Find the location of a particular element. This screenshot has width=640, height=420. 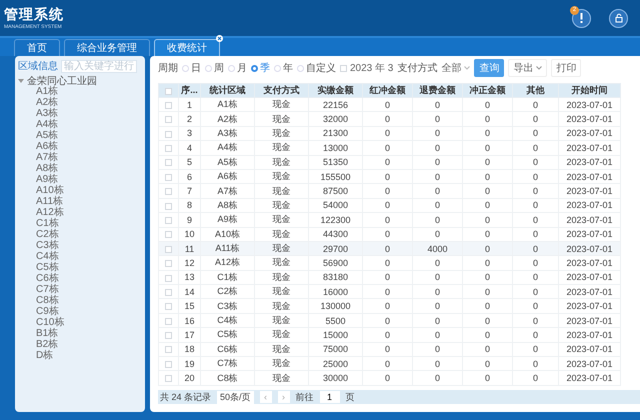

page-size-select: 50条/页 is located at coordinates (235, 397).